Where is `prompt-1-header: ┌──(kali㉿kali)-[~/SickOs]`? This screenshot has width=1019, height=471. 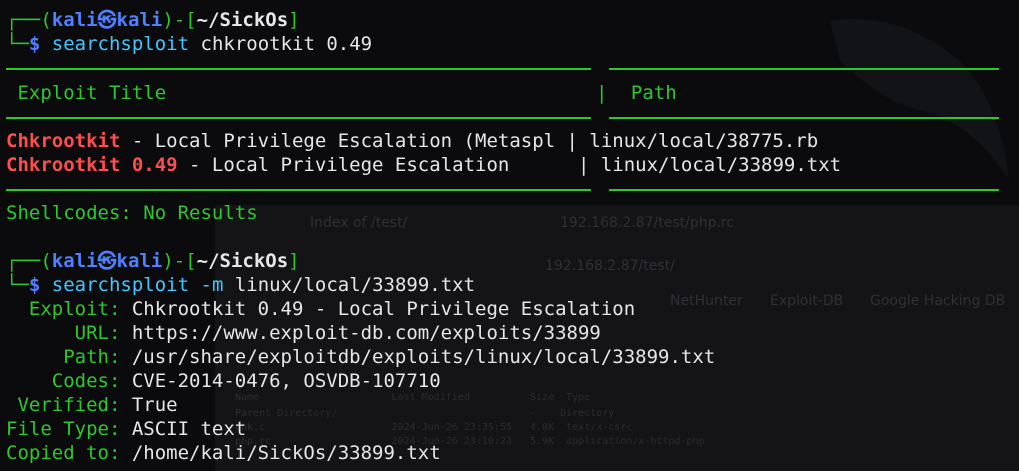 prompt-1-header: ┌──(kali㉿kali)-[~/SickOs] is located at coordinates (153, 20).